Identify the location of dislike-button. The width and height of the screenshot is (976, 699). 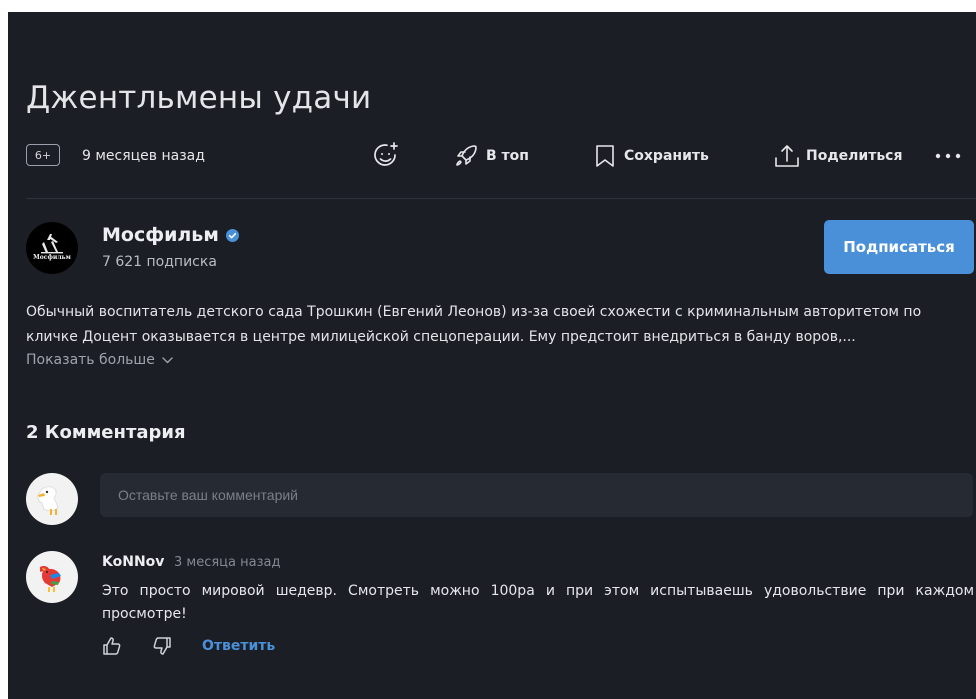
(162, 648).